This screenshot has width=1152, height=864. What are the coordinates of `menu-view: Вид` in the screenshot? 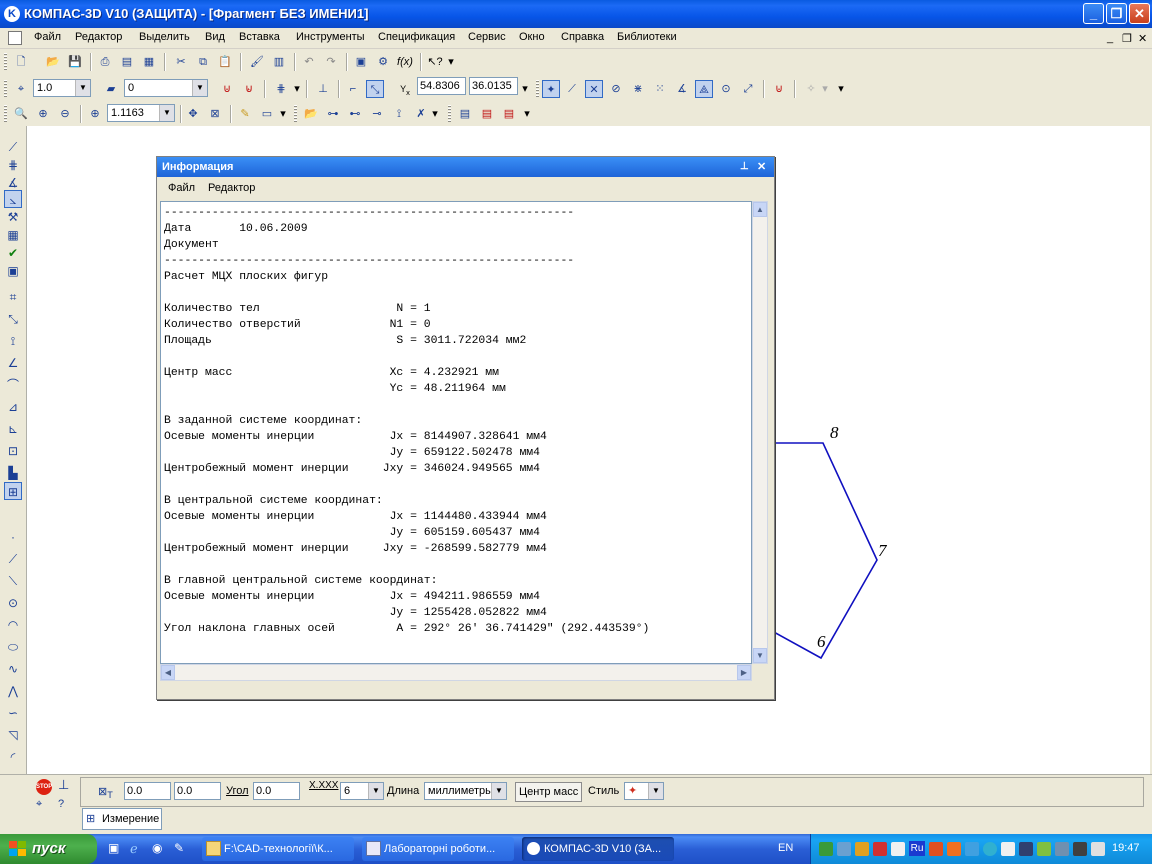 It's located at (215, 37).